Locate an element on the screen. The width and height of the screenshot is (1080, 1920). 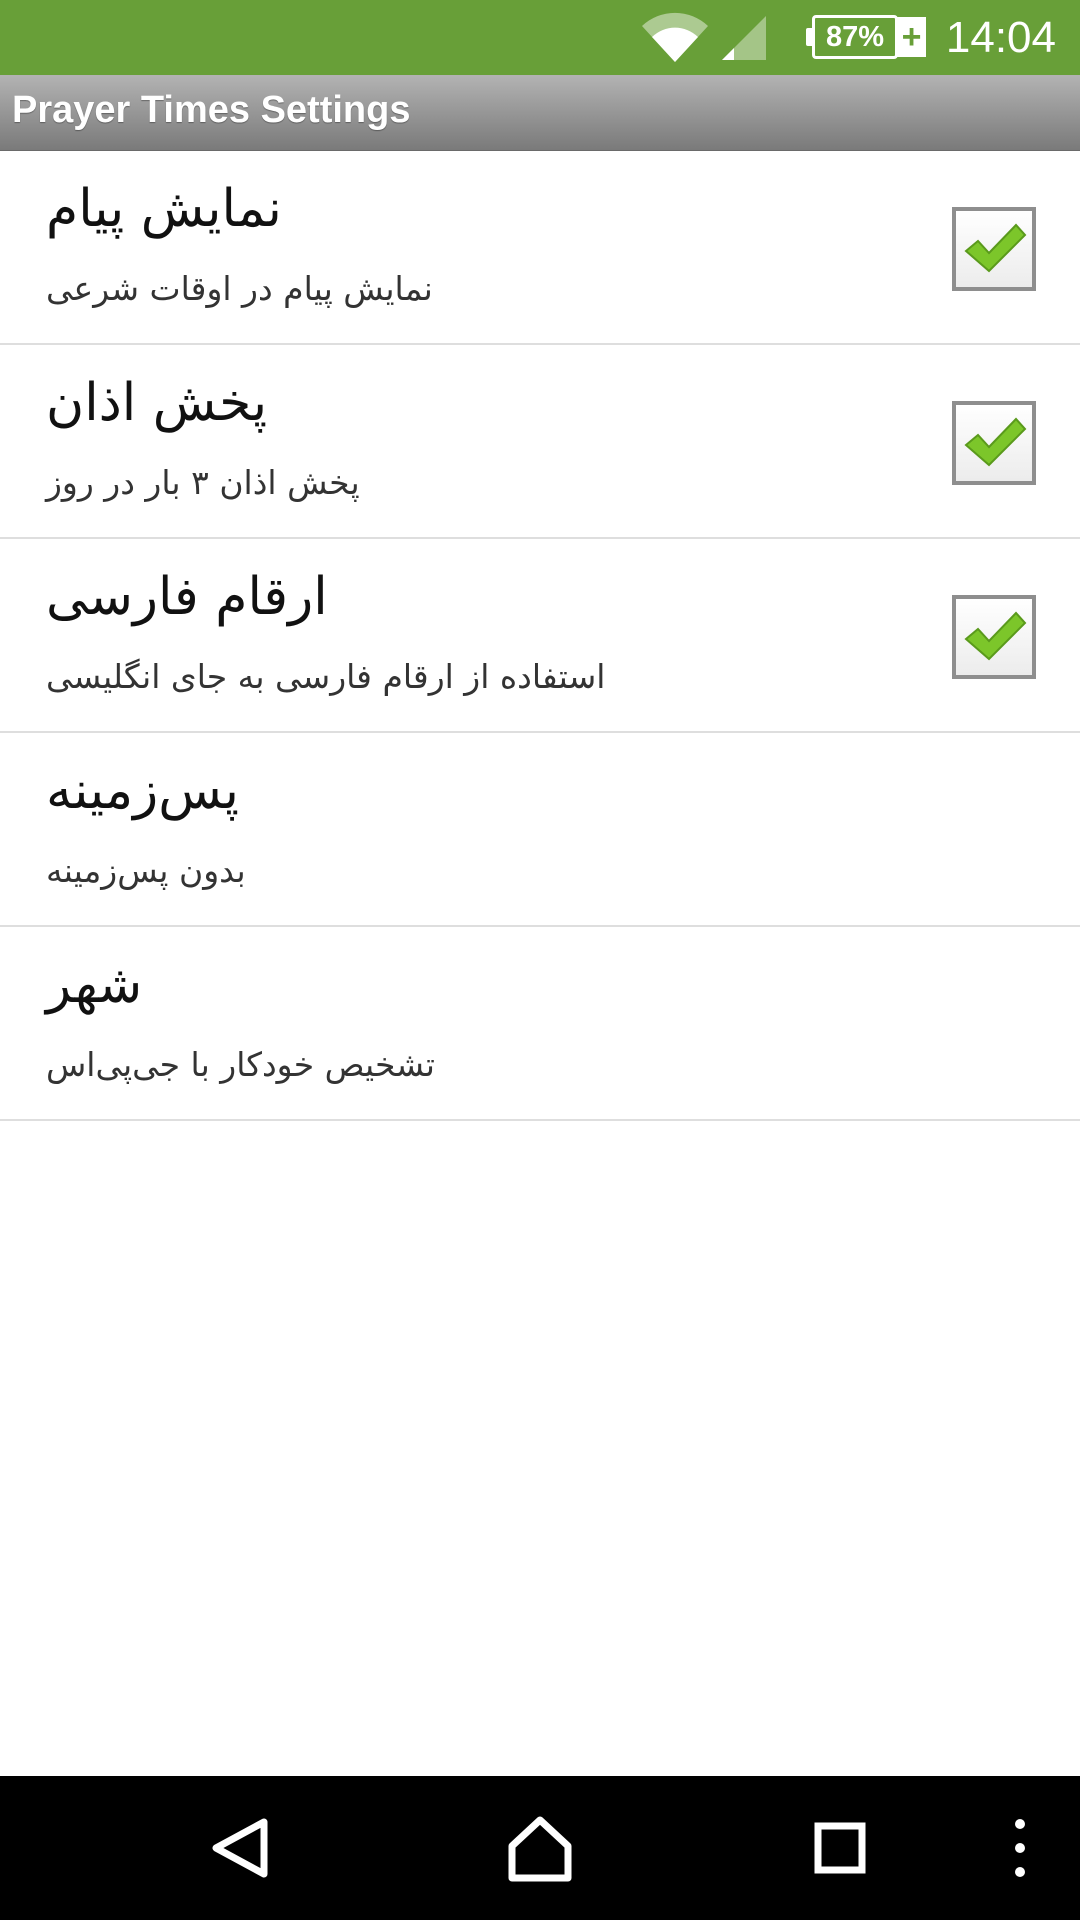
navigation-bar is located at coordinates (540, 1848).